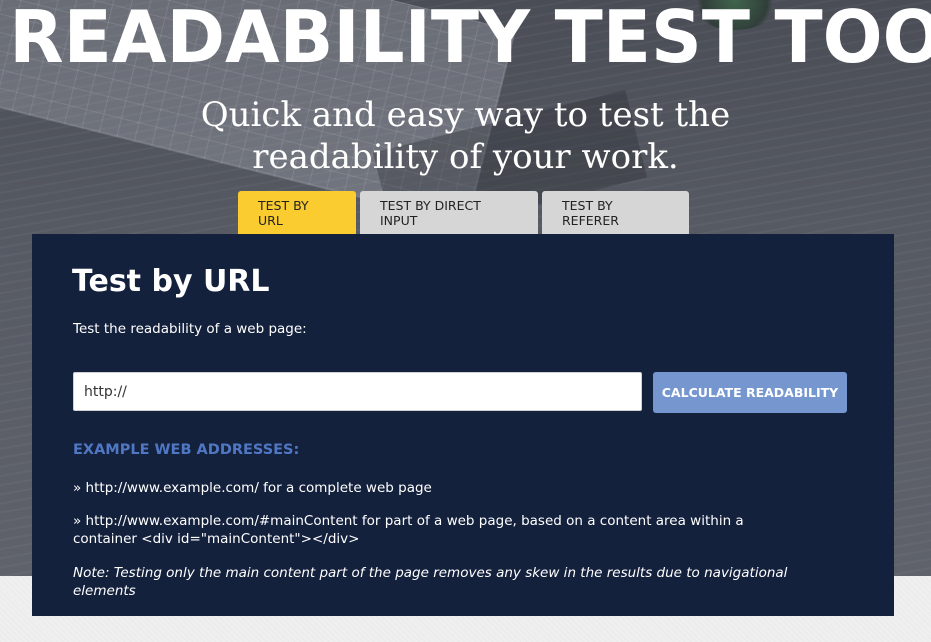 The width and height of the screenshot is (931, 642). What do you see at coordinates (615, 212) in the screenshot?
I see `tab-test-by-referer: TEST BY REFERER` at bounding box center [615, 212].